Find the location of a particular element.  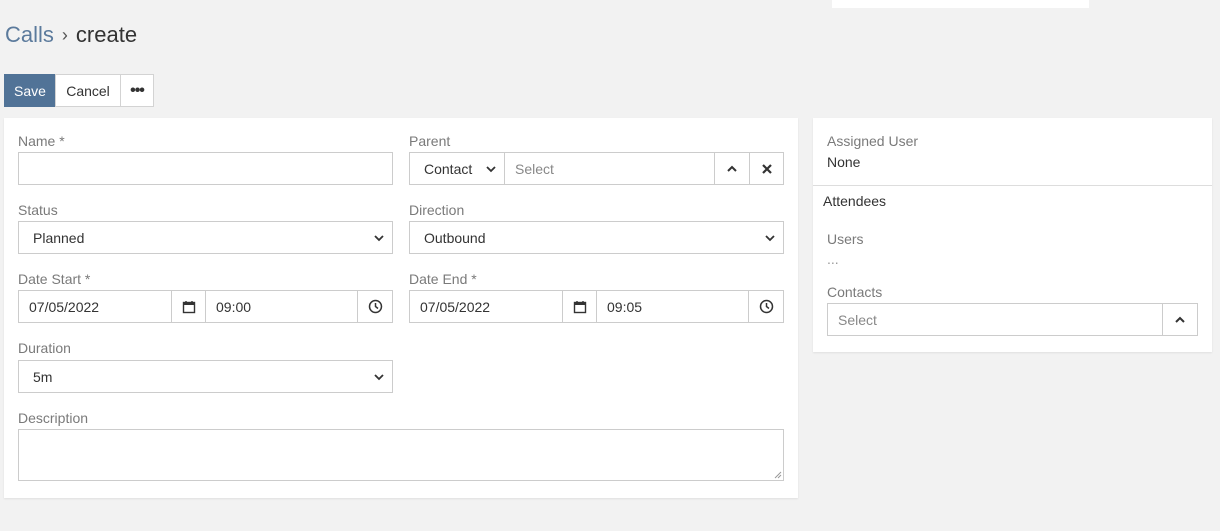

status-value: Planned is located at coordinates (59, 237).